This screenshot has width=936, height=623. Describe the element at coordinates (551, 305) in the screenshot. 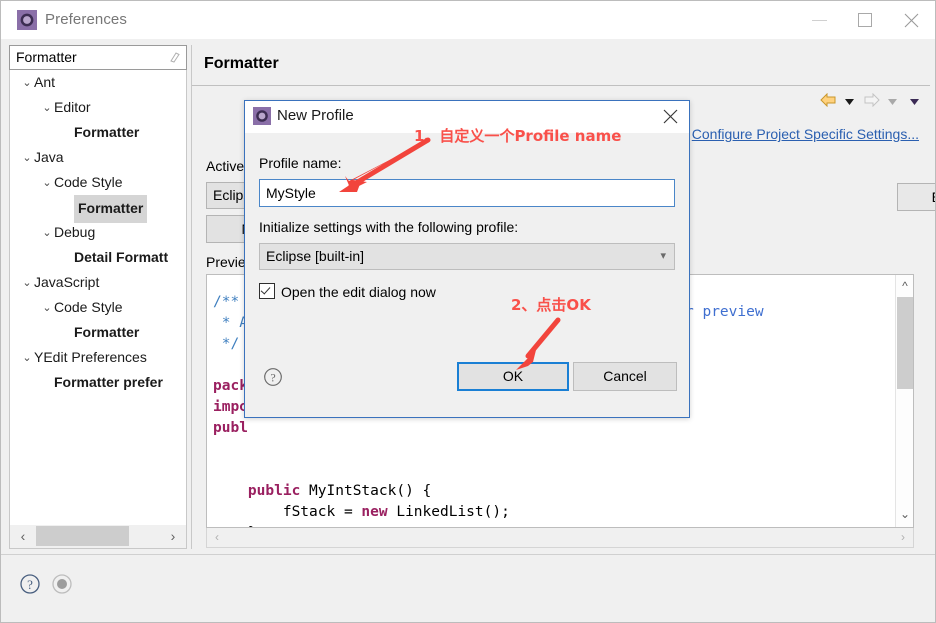

I see `annotation-text-2: 2、点击OK` at that location.